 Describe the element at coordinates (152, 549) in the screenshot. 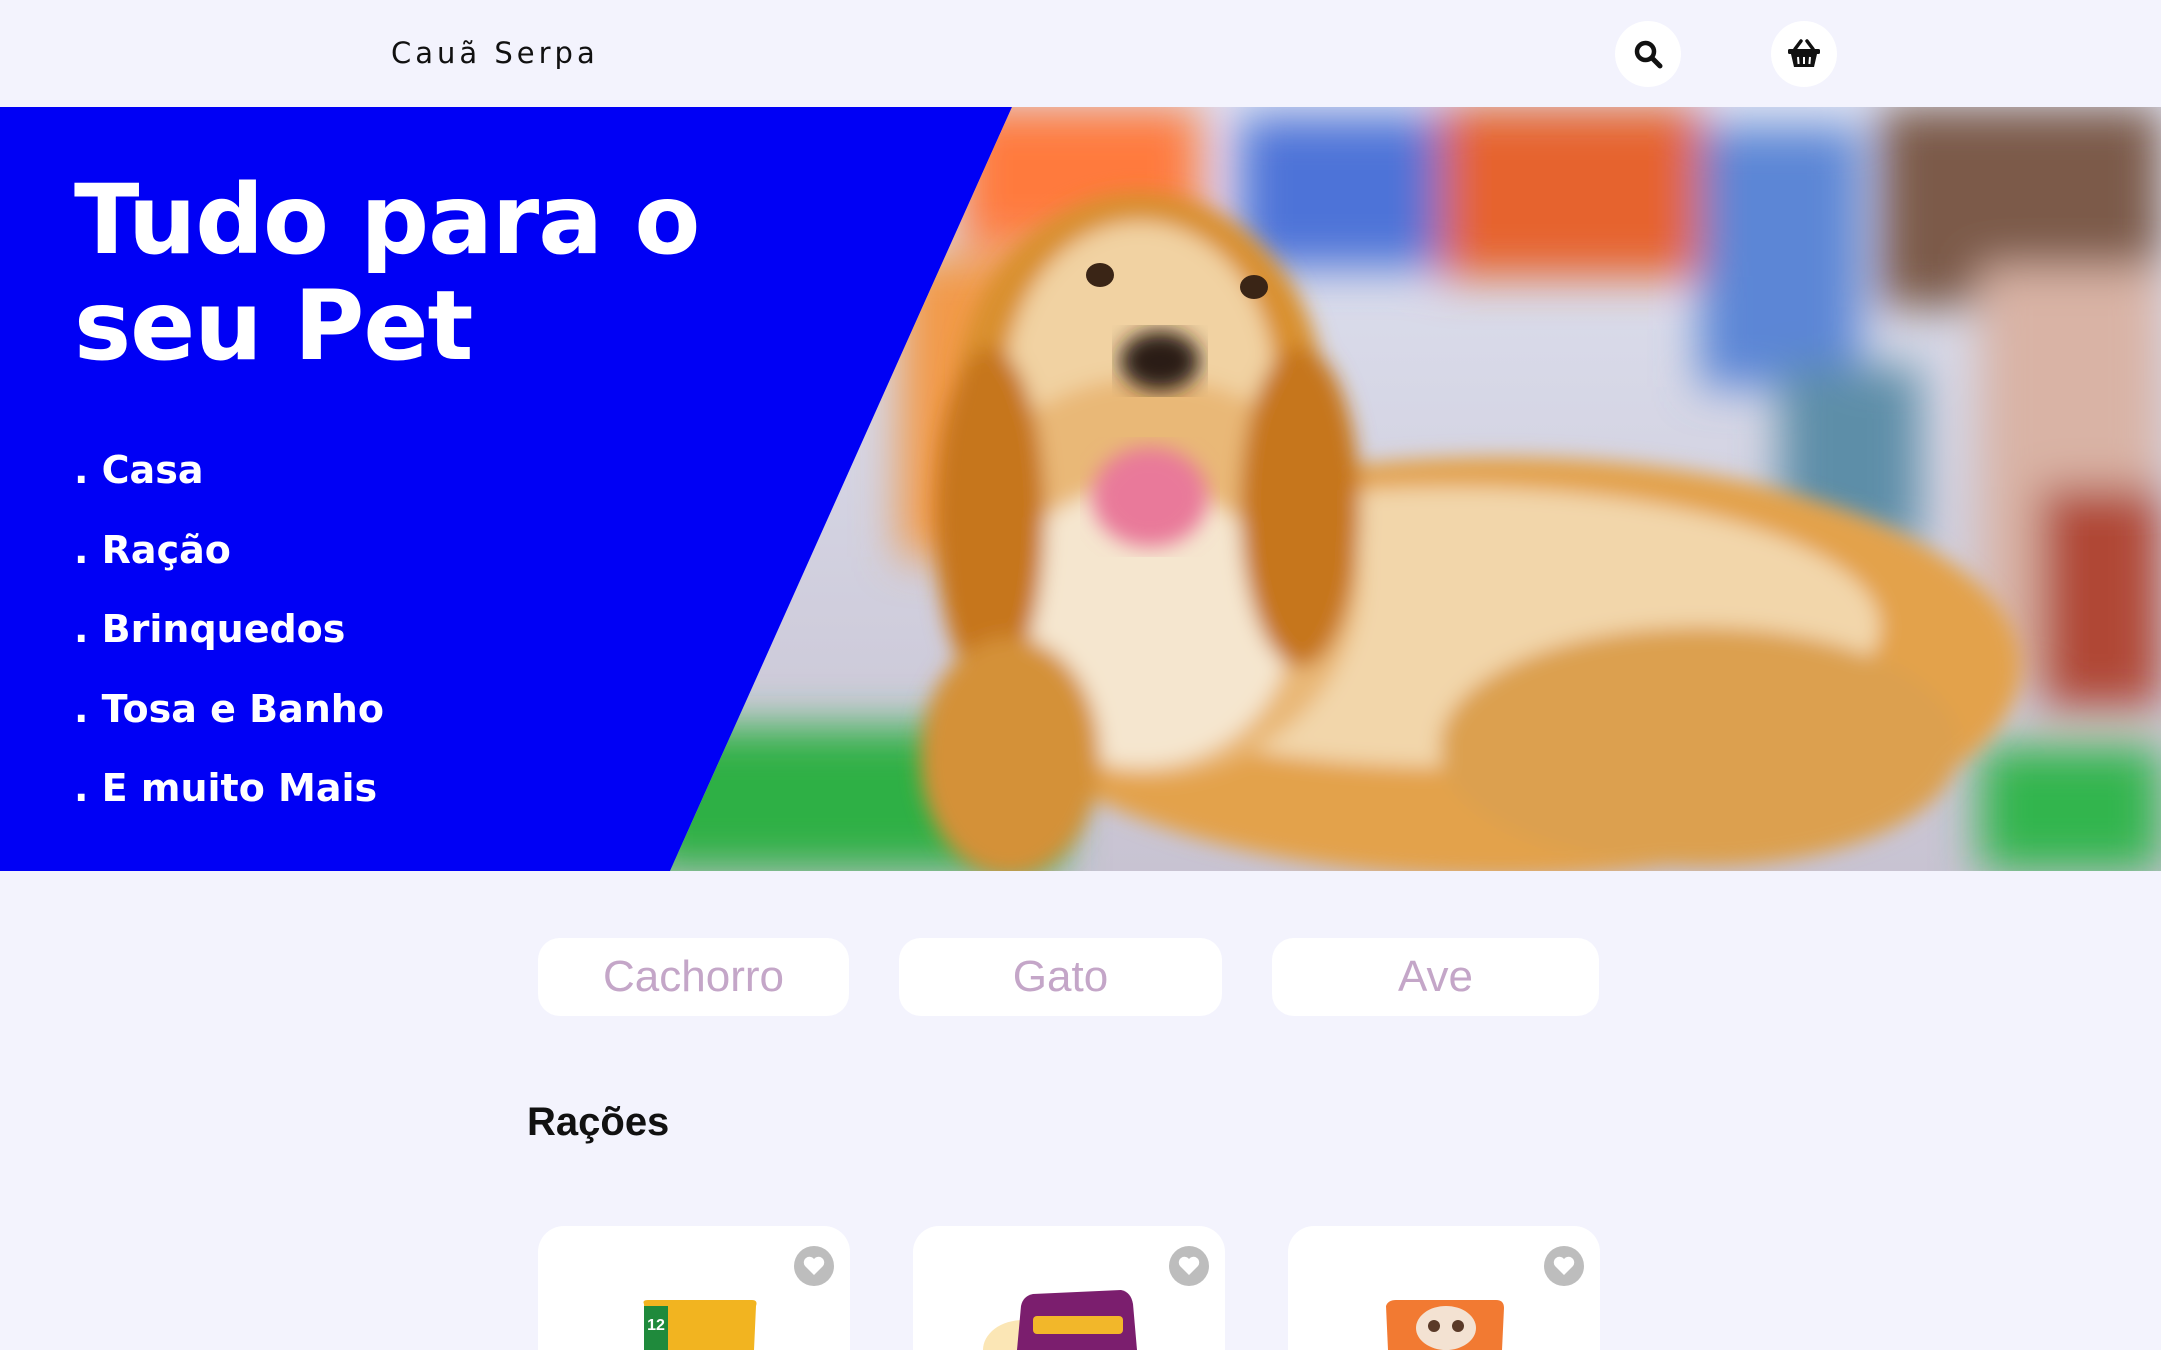

I see `hero-feature-item: . Ração` at that location.